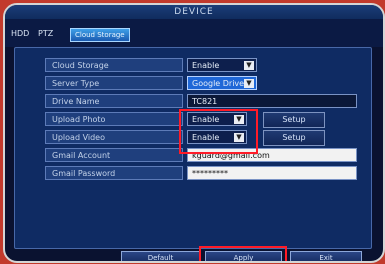 The width and height of the screenshot is (385, 264). Describe the element at coordinates (218, 131) in the screenshot. I see `upload-highlight-box` at that location.